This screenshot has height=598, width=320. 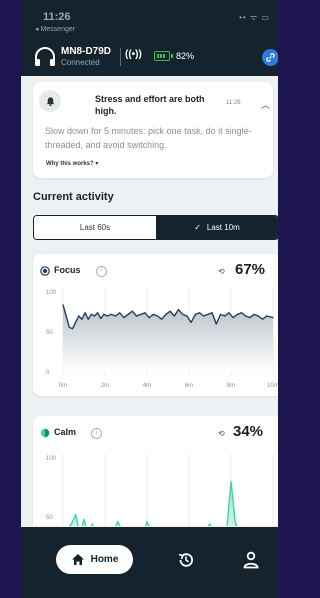 I want to click on link-icon, so click(x=270, y=57).